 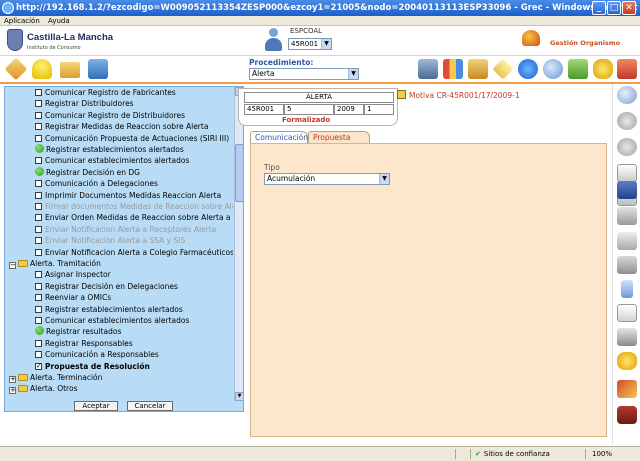 I want to click on cut-icon, so click(x=627, y=216).